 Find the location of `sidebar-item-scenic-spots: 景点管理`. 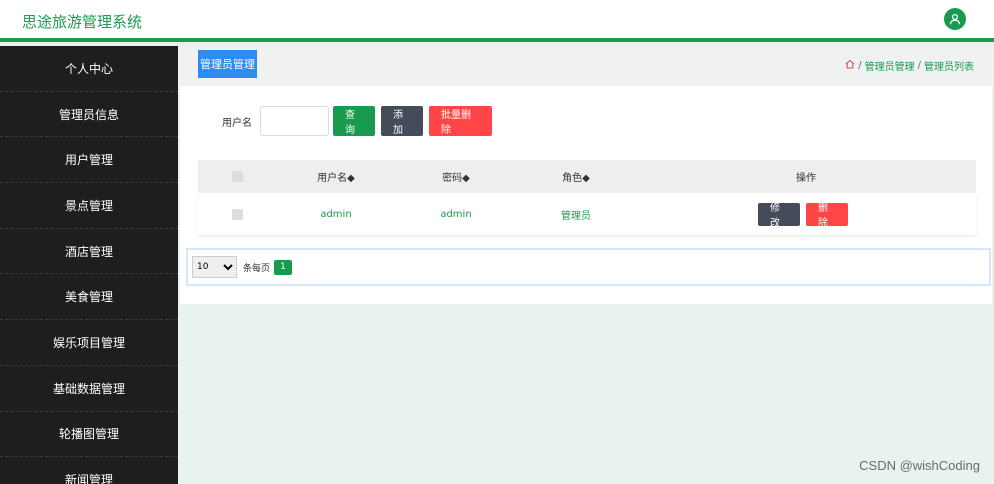

sidebar-item-scenic-spots: 景点管理 is located at coordinates (89, 206).